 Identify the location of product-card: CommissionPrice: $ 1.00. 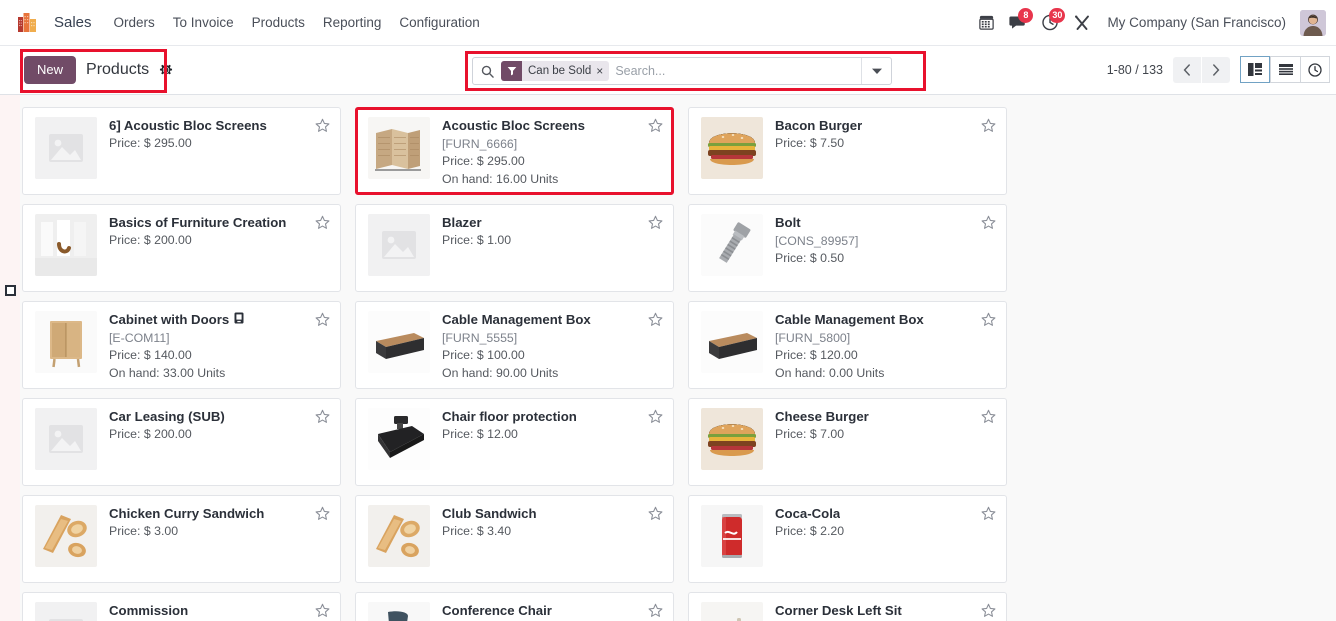
(181, 606).